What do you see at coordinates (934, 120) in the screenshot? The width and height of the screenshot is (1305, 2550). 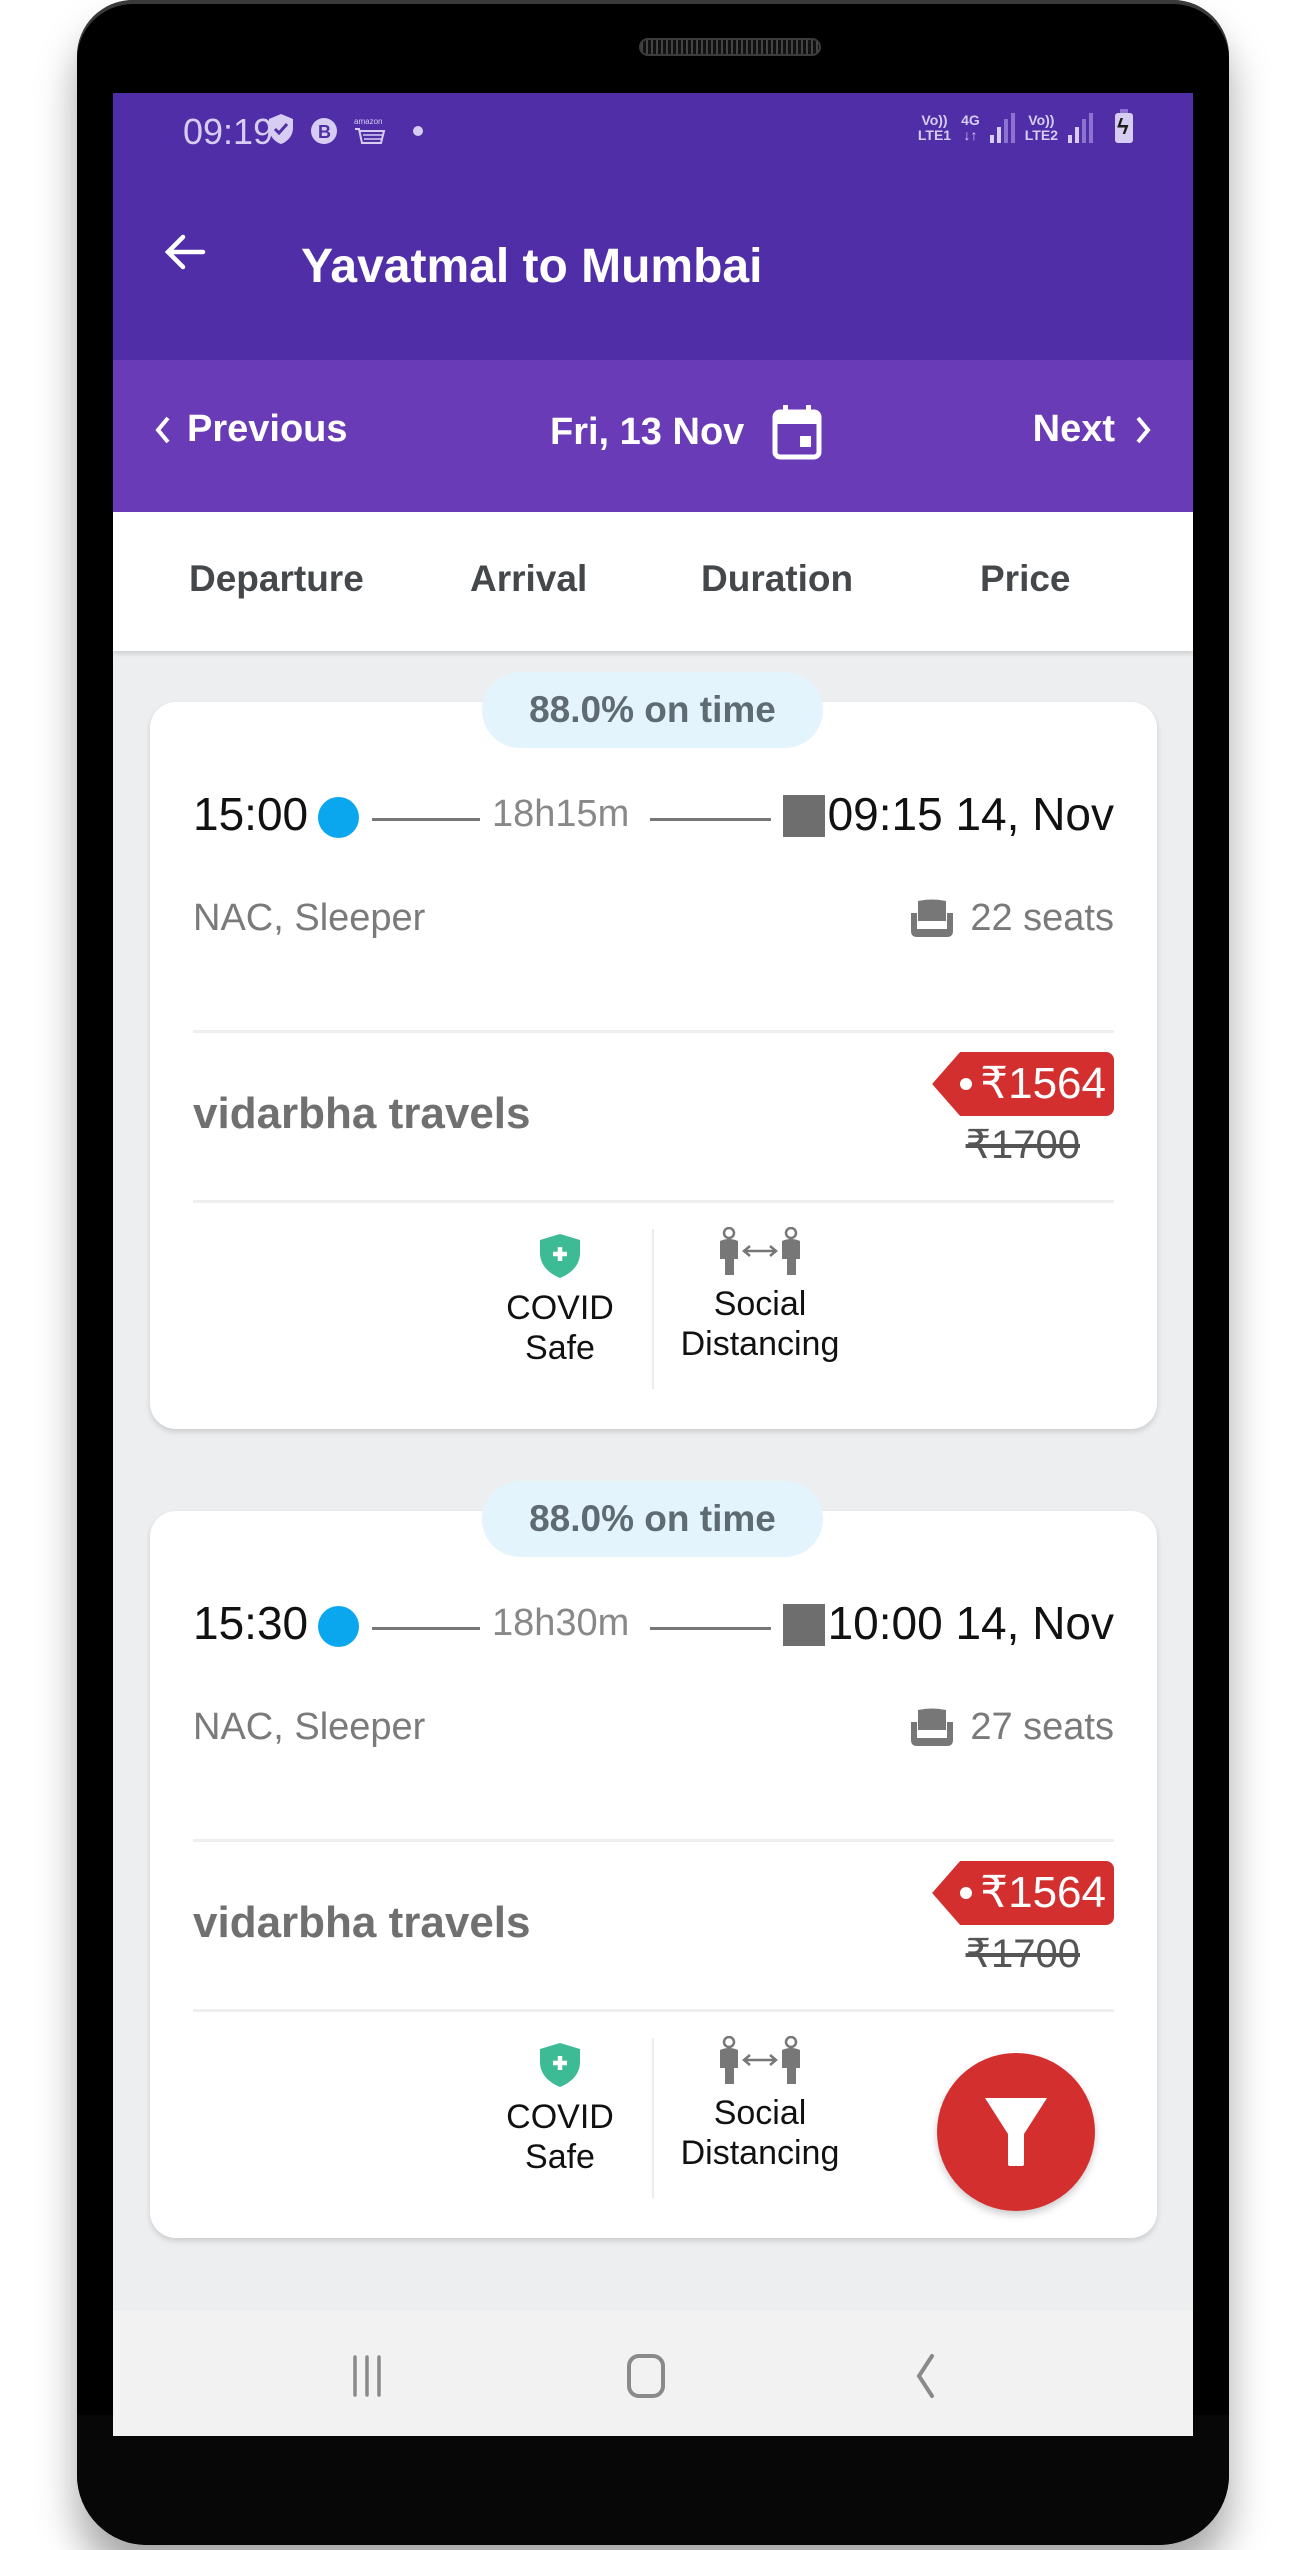 I see `sim1-volte: Vo))` at bounding box center [934, 120].